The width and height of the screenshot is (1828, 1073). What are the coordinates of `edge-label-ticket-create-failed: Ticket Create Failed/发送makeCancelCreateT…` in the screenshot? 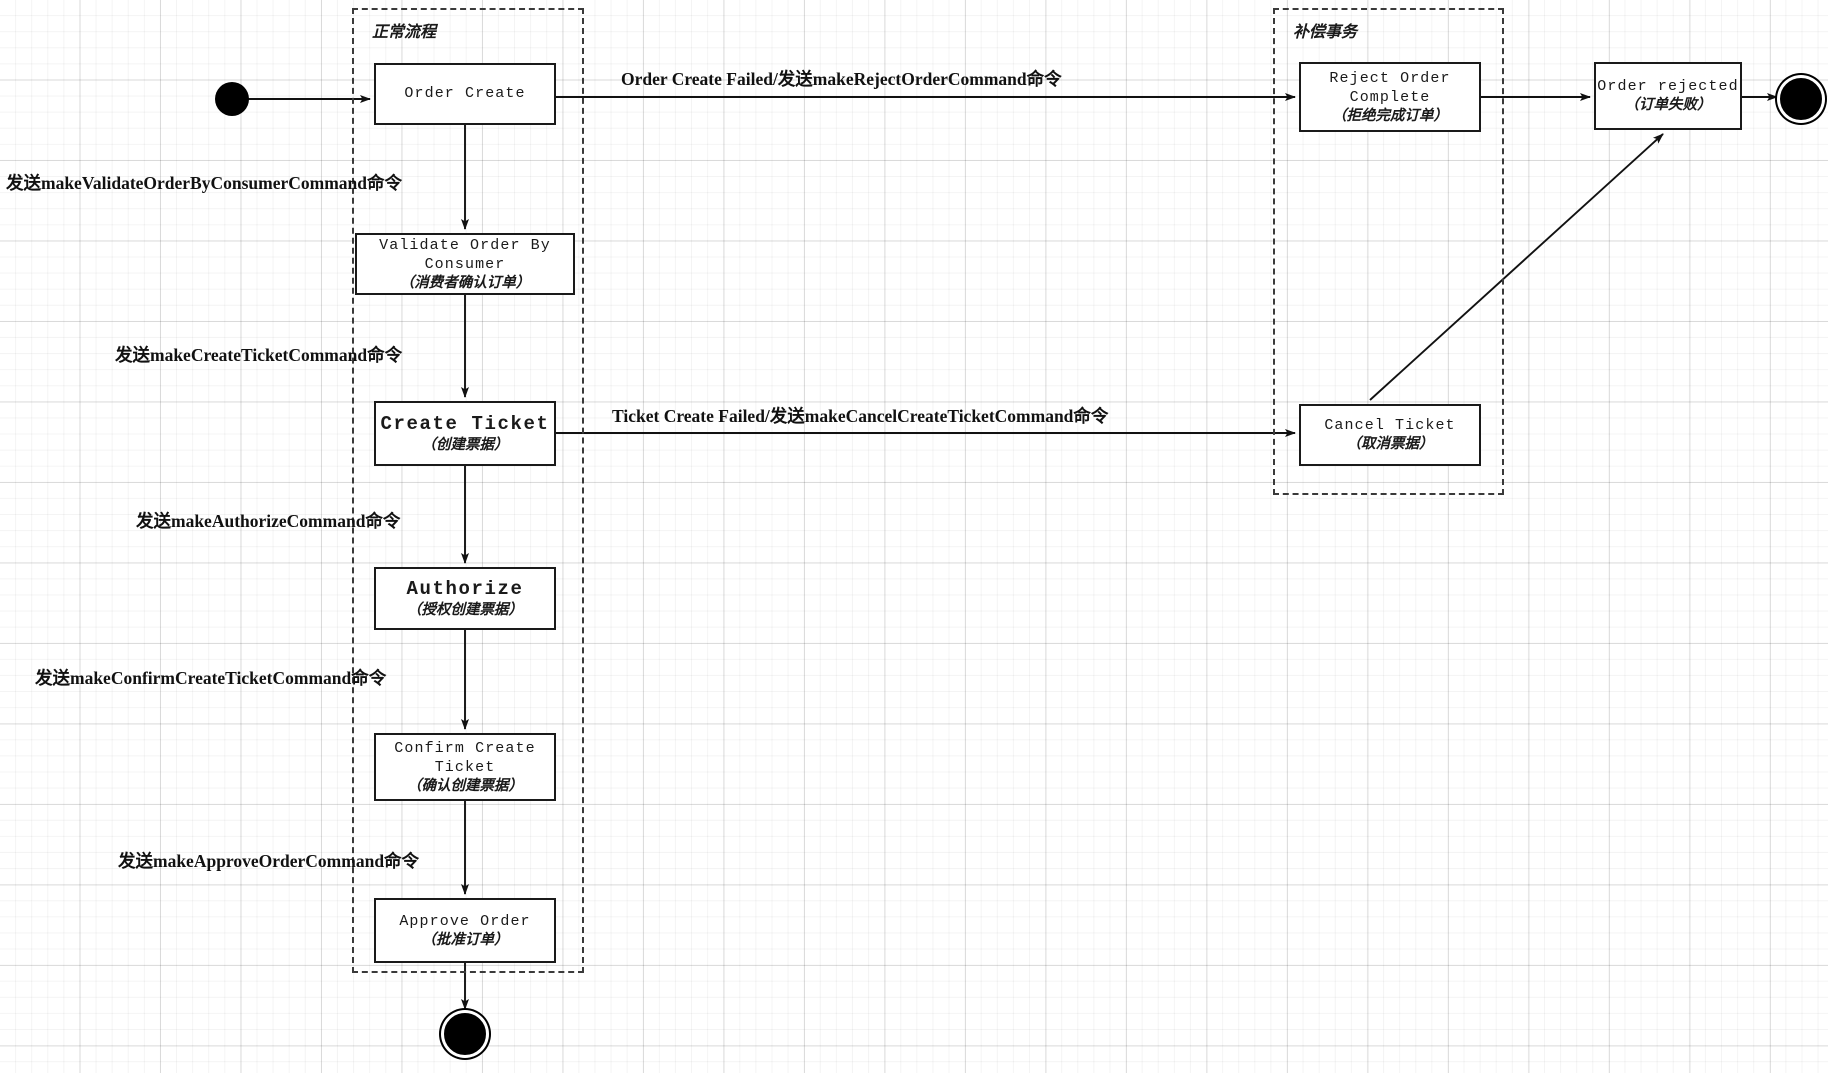 It's located at (860, 416).